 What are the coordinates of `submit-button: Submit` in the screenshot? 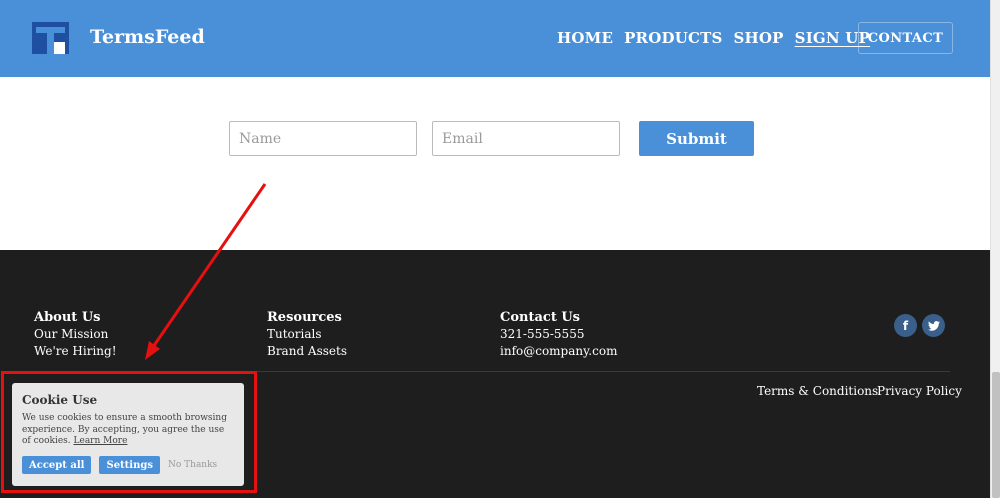 It's located at (696, 138).